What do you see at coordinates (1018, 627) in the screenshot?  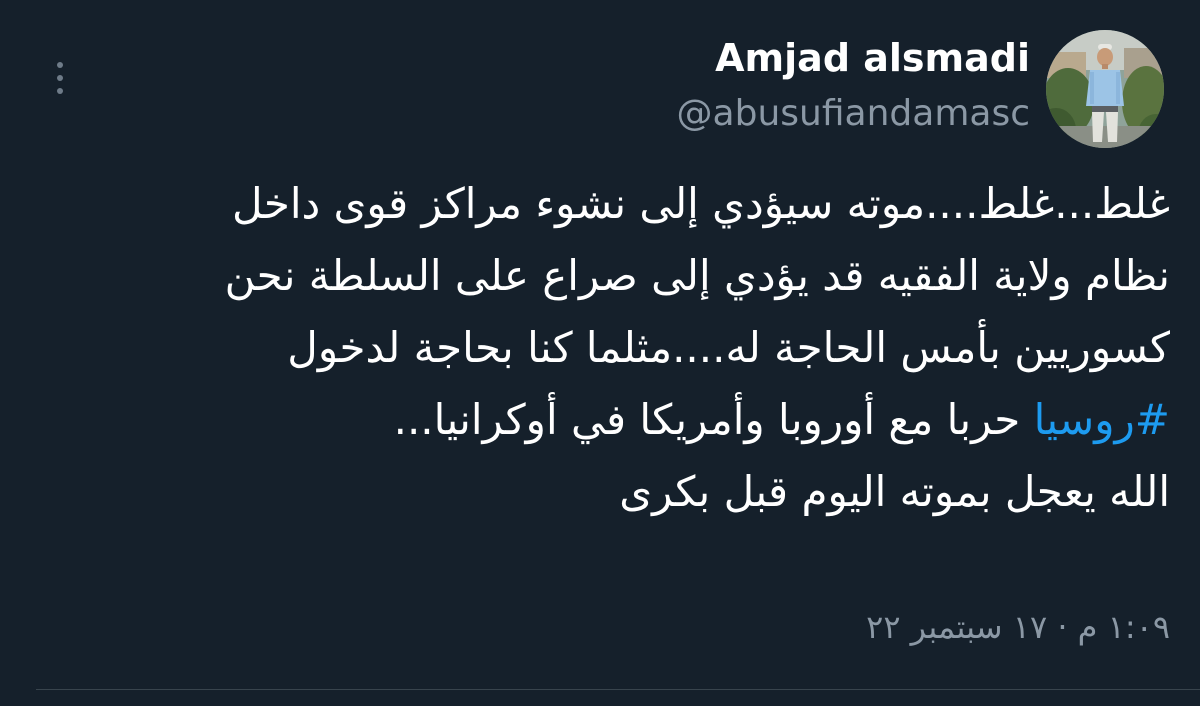 I see `tweet-timestamp: ١:٠٩ م · ١٧ سبتمبر ٢٢` at bounding box center [1018, 627].